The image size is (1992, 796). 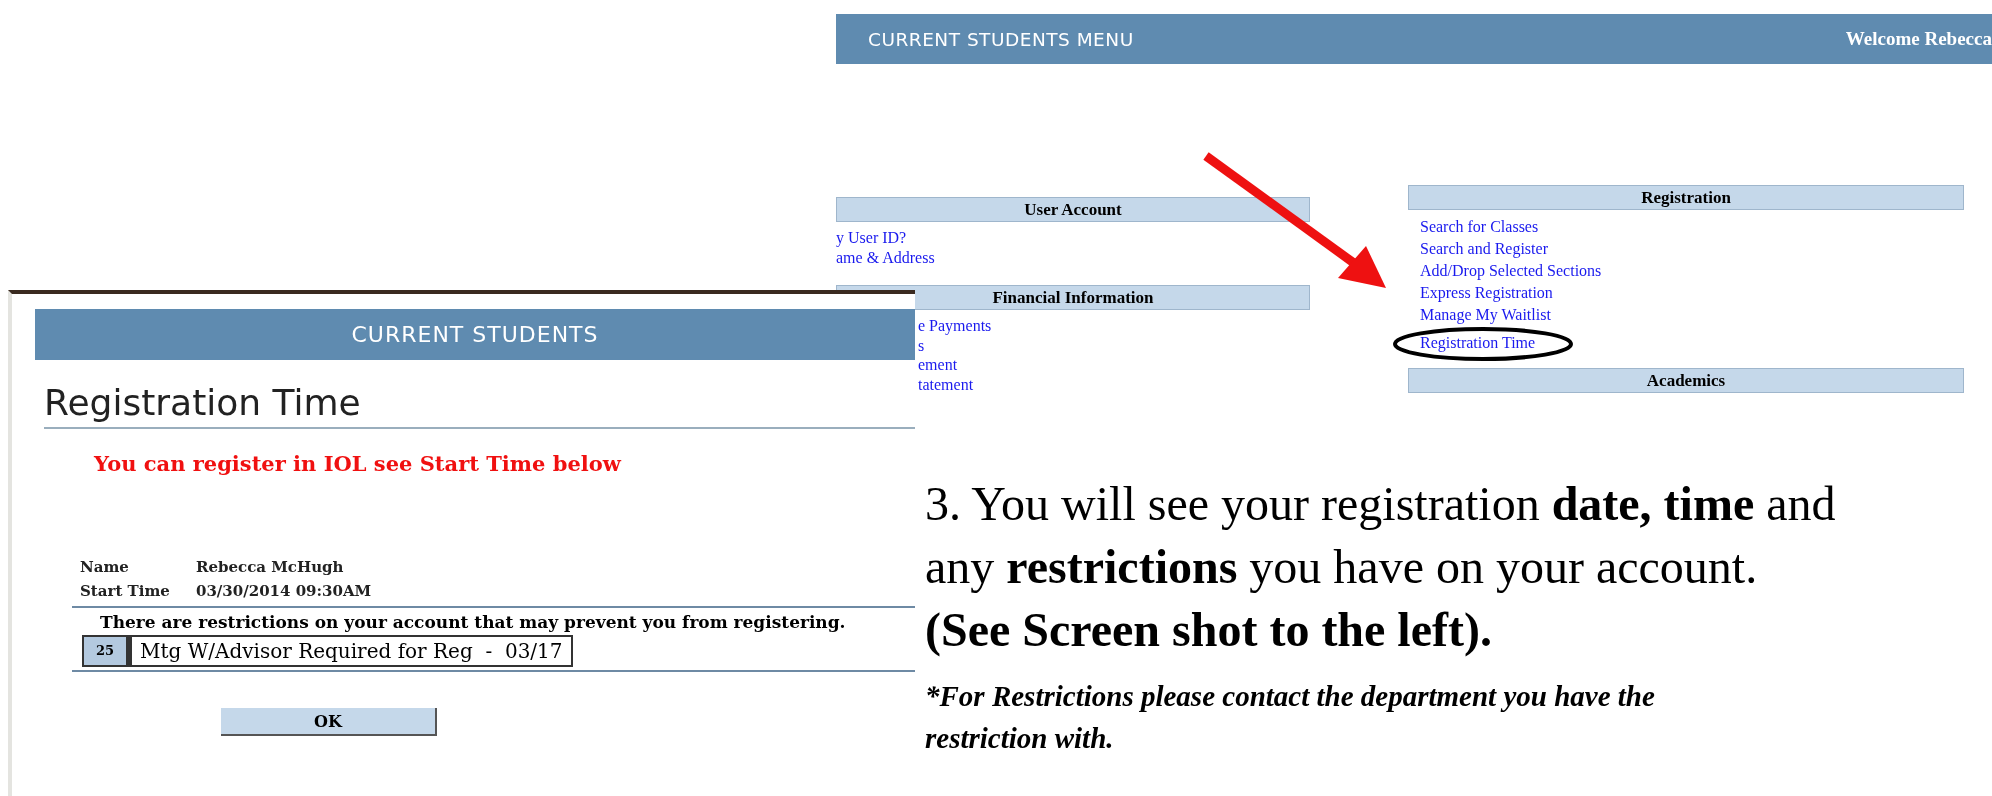 I want to click on welcome-text: Welcome Rebecca, so click(x=1918, y=39).